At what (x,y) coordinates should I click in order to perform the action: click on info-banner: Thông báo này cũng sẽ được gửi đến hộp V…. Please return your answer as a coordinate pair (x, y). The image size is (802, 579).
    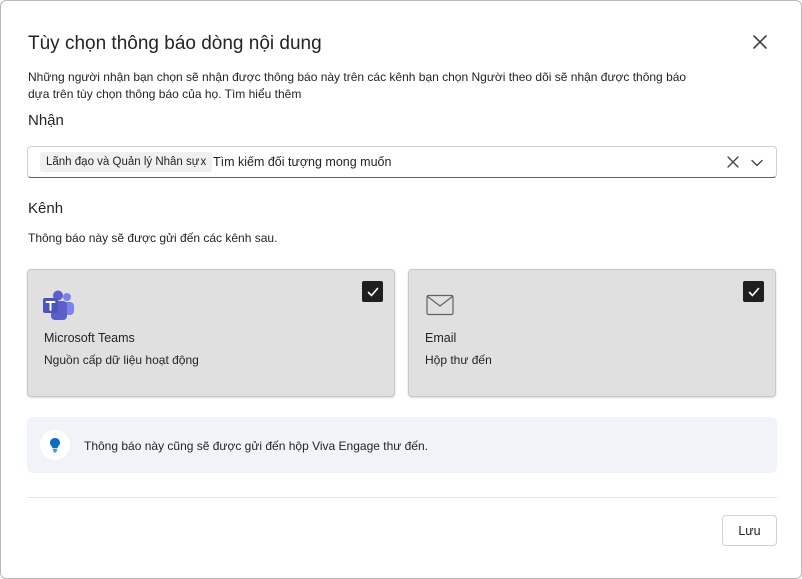
    Looking at the image, I should click on (402, 445).